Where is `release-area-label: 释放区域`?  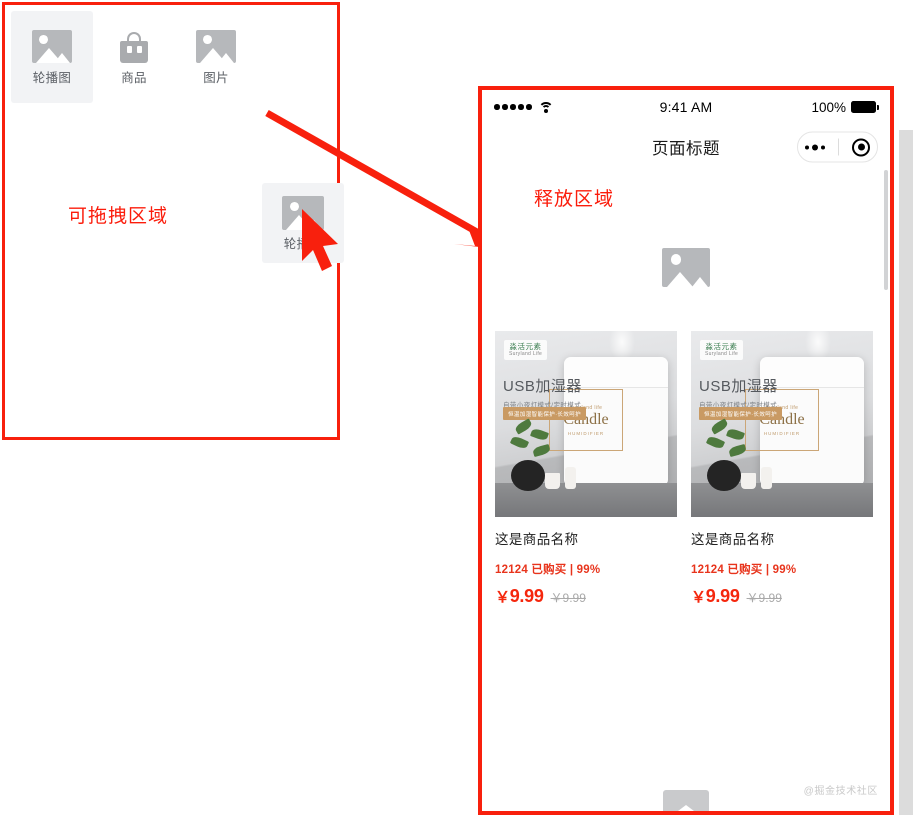
release-area-label: 释放区域 is located at coordinates (574, 199).